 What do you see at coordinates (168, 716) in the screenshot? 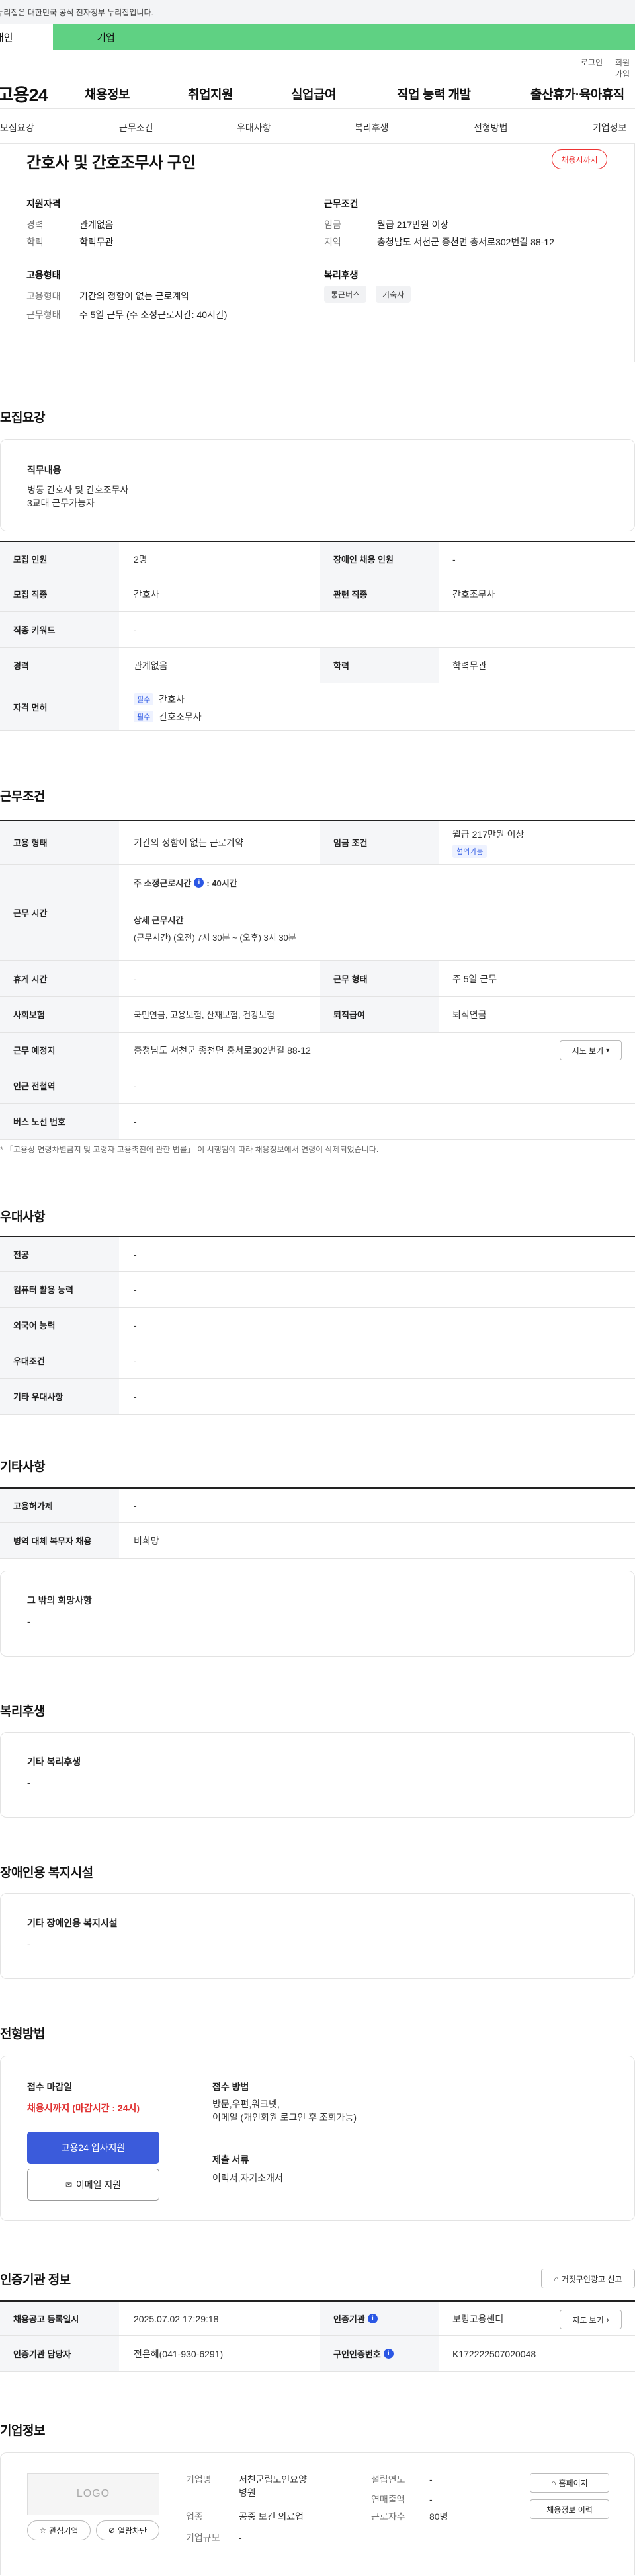
I see `license-item: 필수 간호조무사` at bounding box center [168, 716].